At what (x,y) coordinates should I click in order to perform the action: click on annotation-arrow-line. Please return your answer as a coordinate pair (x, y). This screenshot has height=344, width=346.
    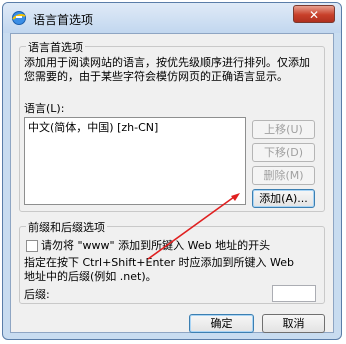
    Looking at the image, I should click on (191, 228).